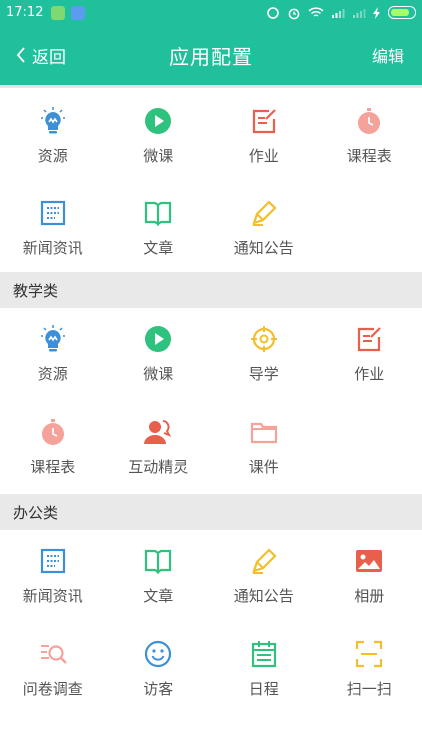 The height and width of the screenshot is (750, 422). What do you see at coordinates (369, 596) in the screenshot?
I see `app-label: 相册` at bounding box center [369, 596].